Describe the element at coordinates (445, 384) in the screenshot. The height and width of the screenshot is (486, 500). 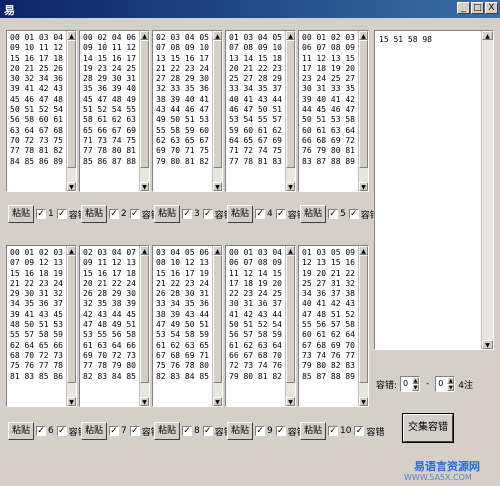
I see `tolerance-to-spinner: 0 ▲ ▼` at that location.